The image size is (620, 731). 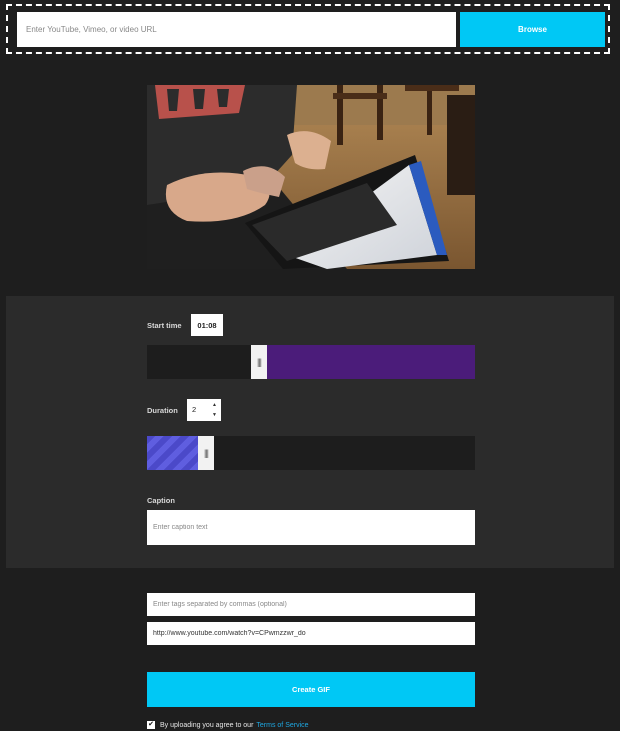 I want to click on video-frame-image, so click(x=311, y=177).